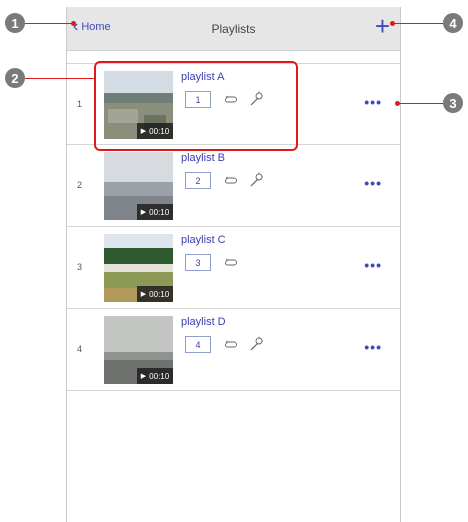 Image resolution: width=468 pixels, height=522 pixels. I want to click on highlight-box, so click(196, 106).